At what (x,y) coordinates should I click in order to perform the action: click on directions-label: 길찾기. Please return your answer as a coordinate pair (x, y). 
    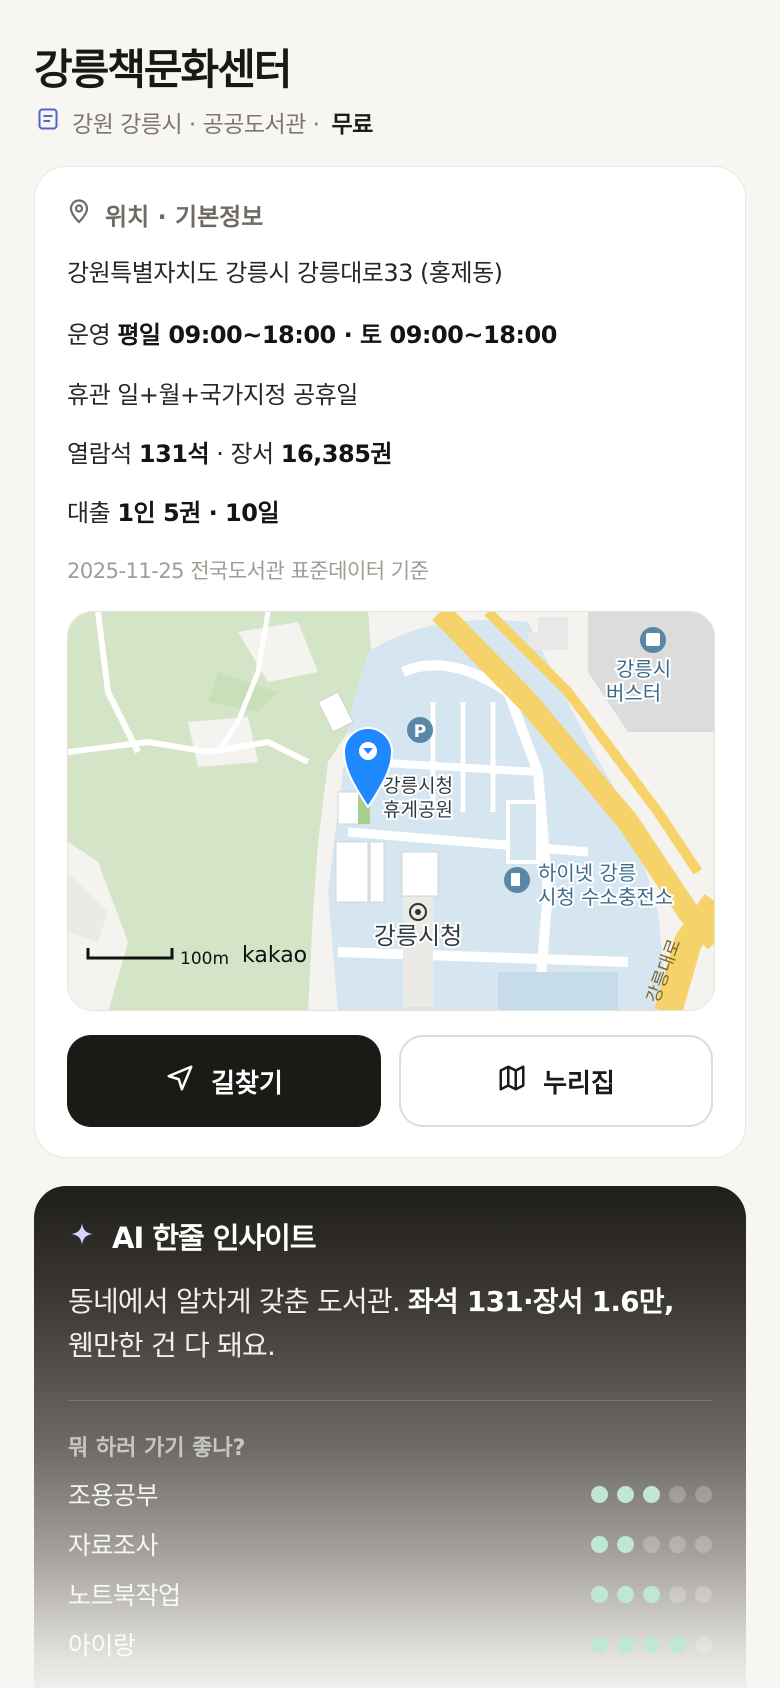
    Looking at the image, I should click on (247, 1083).